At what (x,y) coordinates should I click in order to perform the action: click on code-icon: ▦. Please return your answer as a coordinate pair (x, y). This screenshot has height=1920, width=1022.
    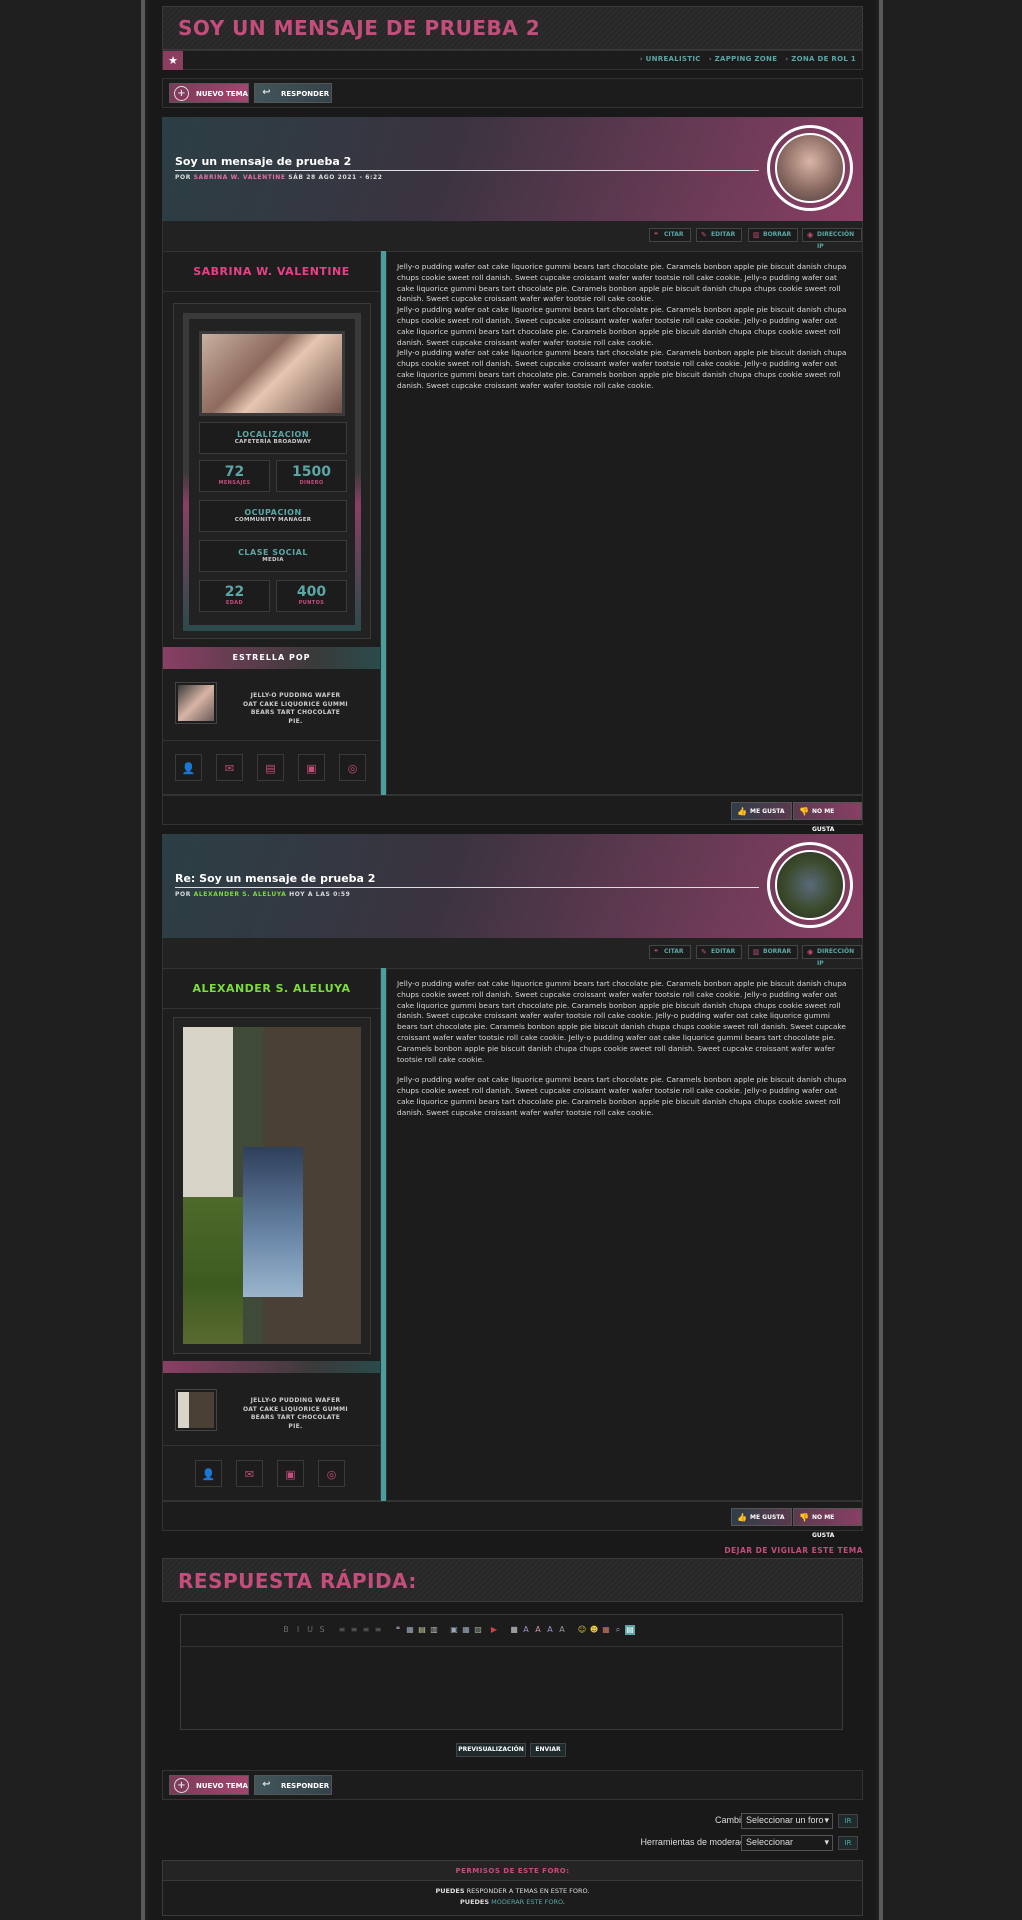
    Looking at the image, I should click on (410, 1630).